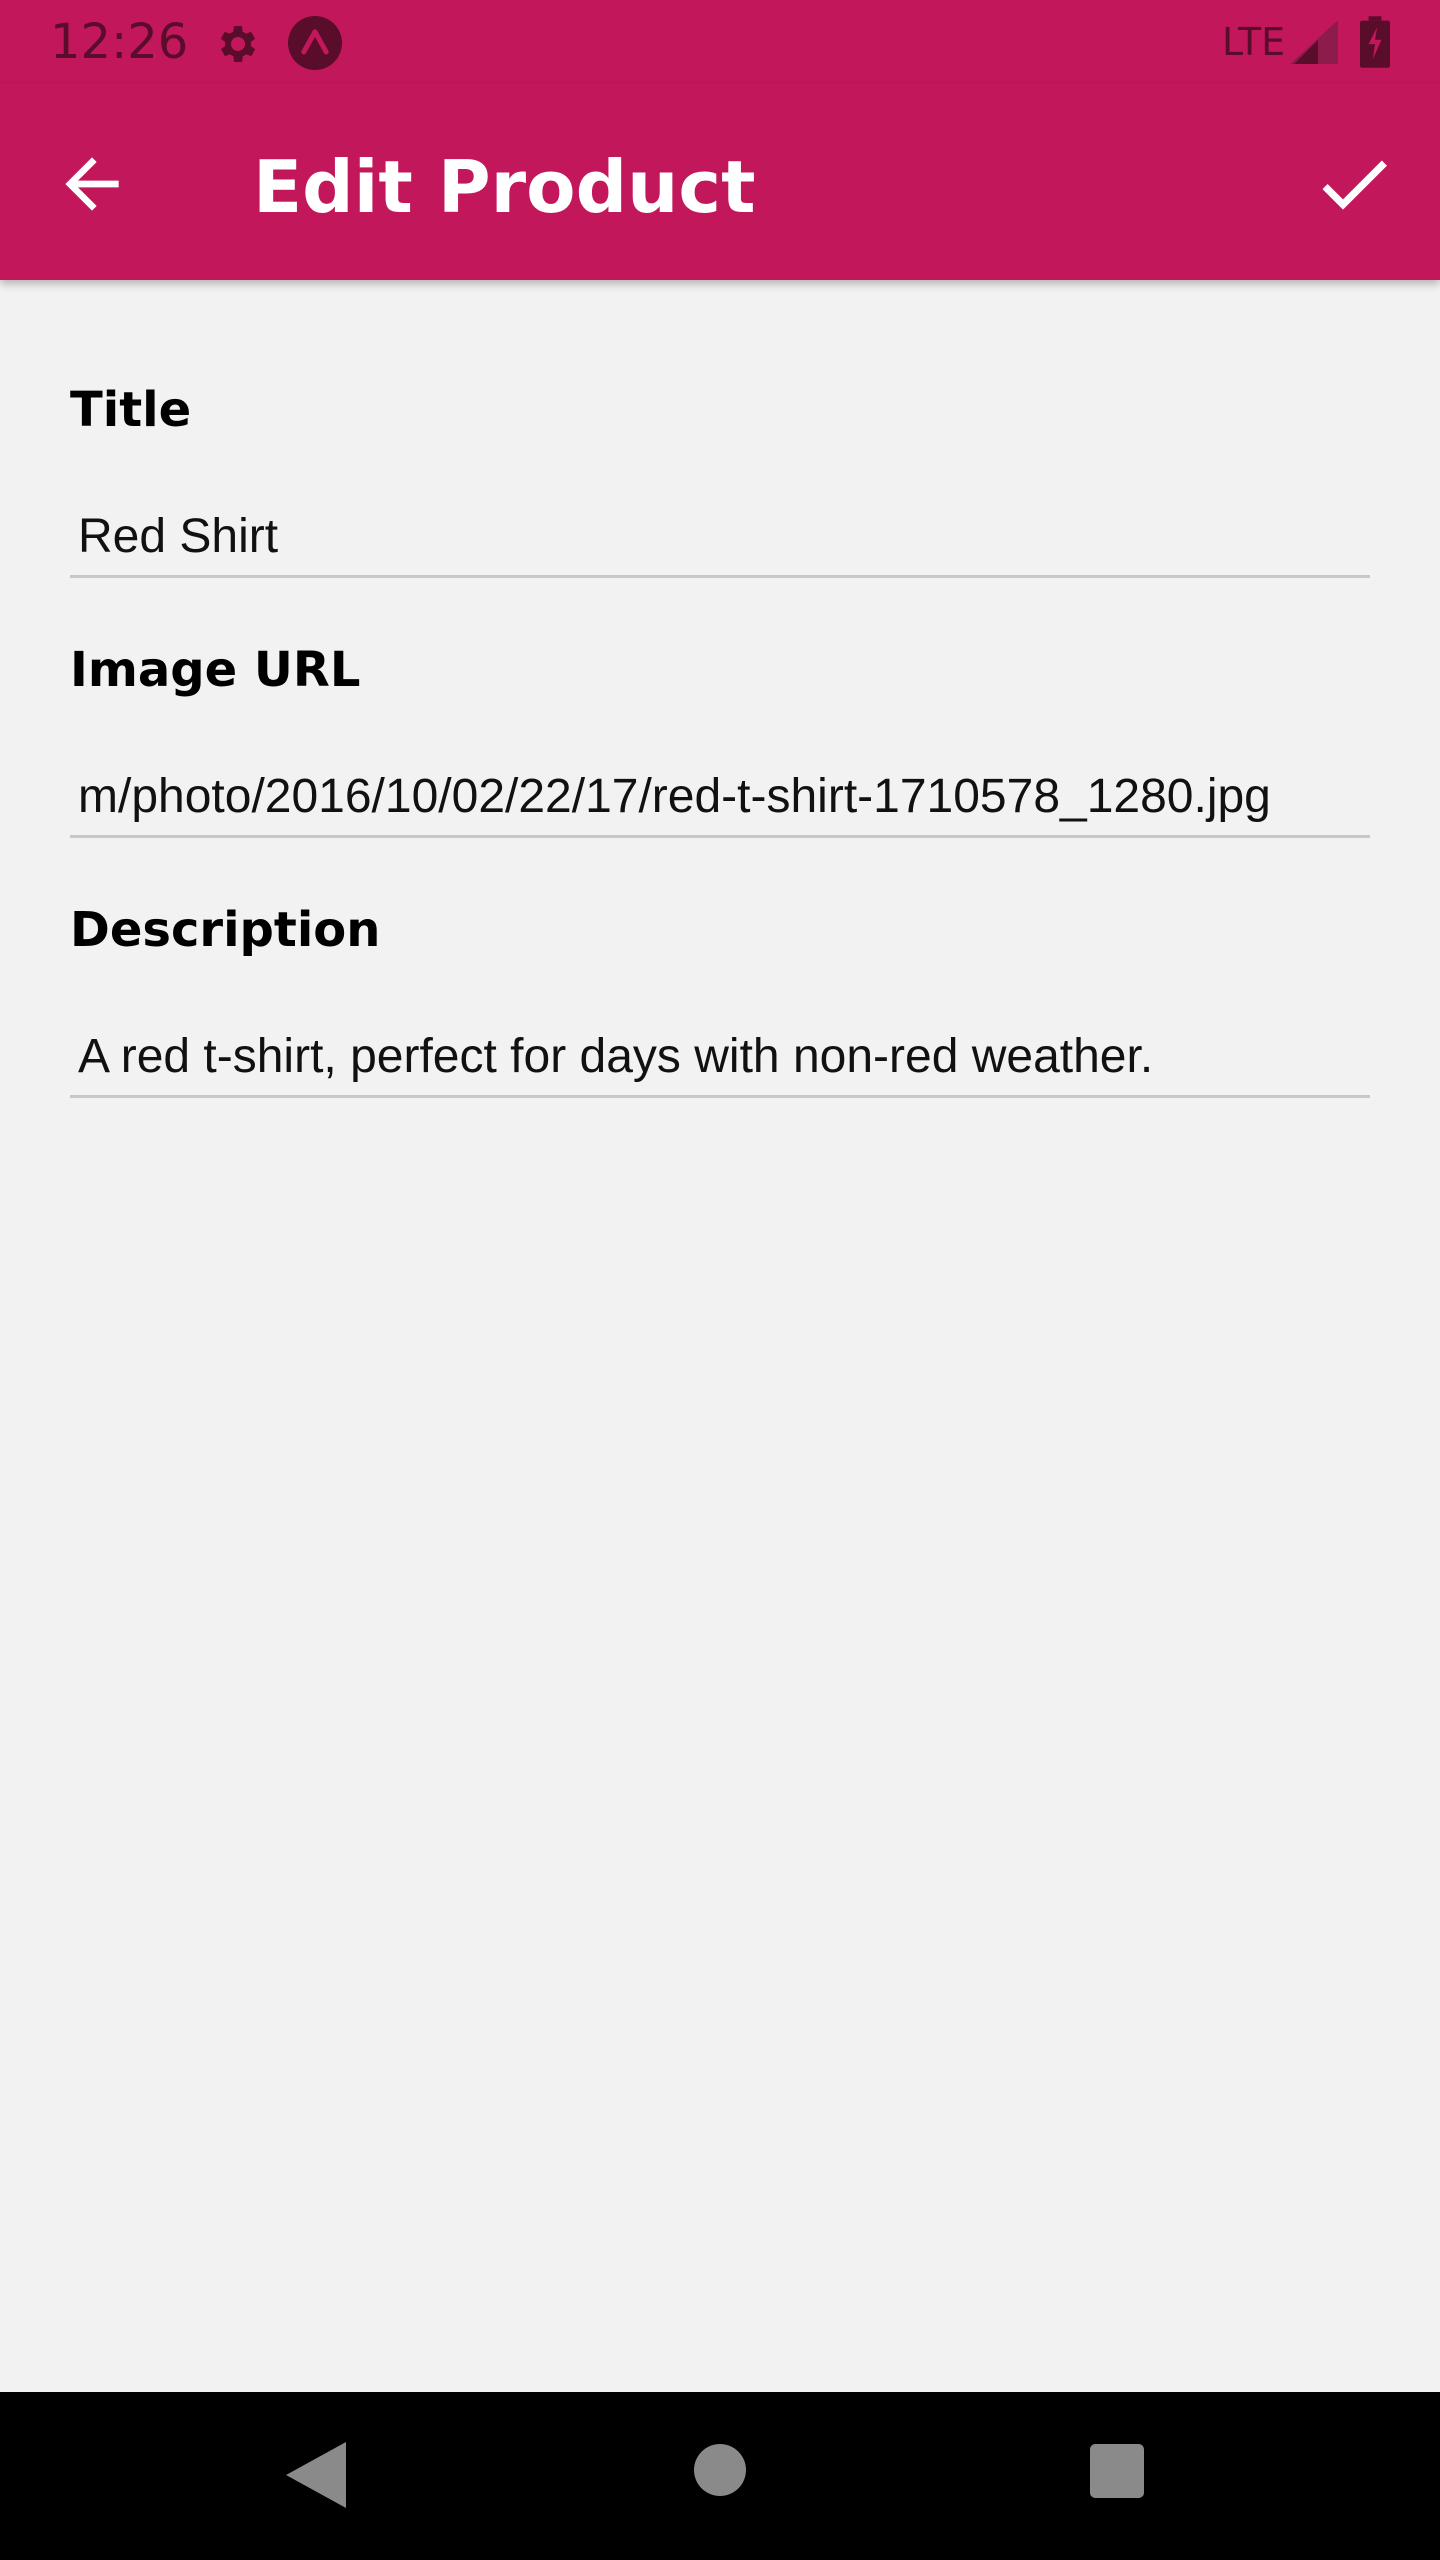 The height and width of the screenshot is (2560, 1440). What do you see at coordinates (1354, 184) in the screenshot?
I see `check-icon` at bounding box center [1354, 184].